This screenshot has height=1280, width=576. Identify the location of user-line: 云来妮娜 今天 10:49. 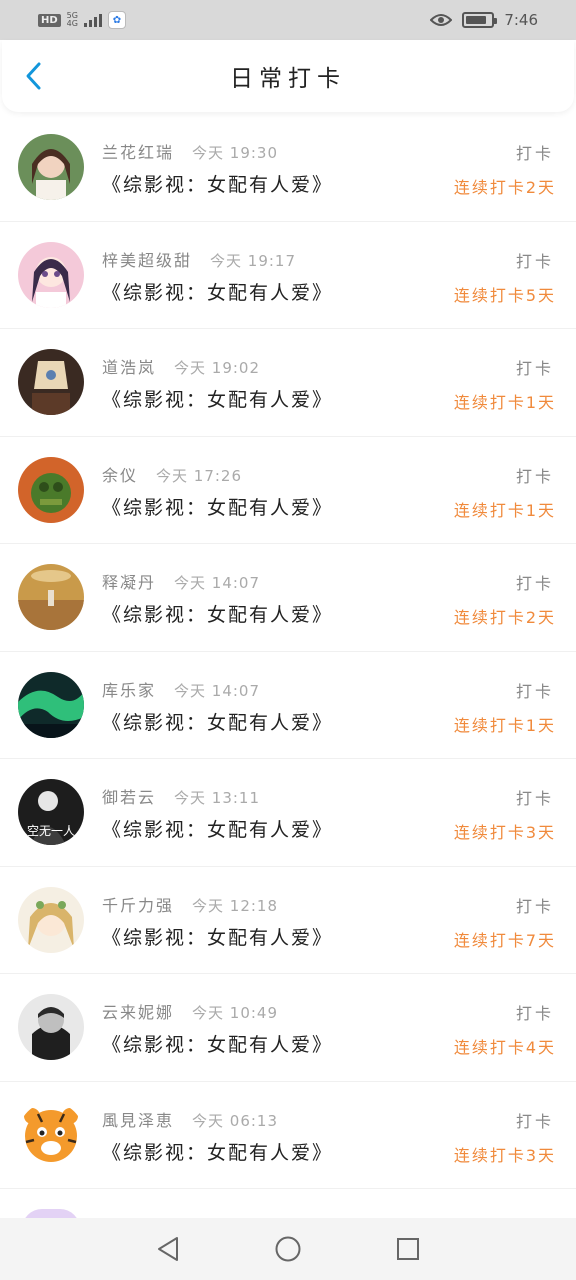
(190, 1011).